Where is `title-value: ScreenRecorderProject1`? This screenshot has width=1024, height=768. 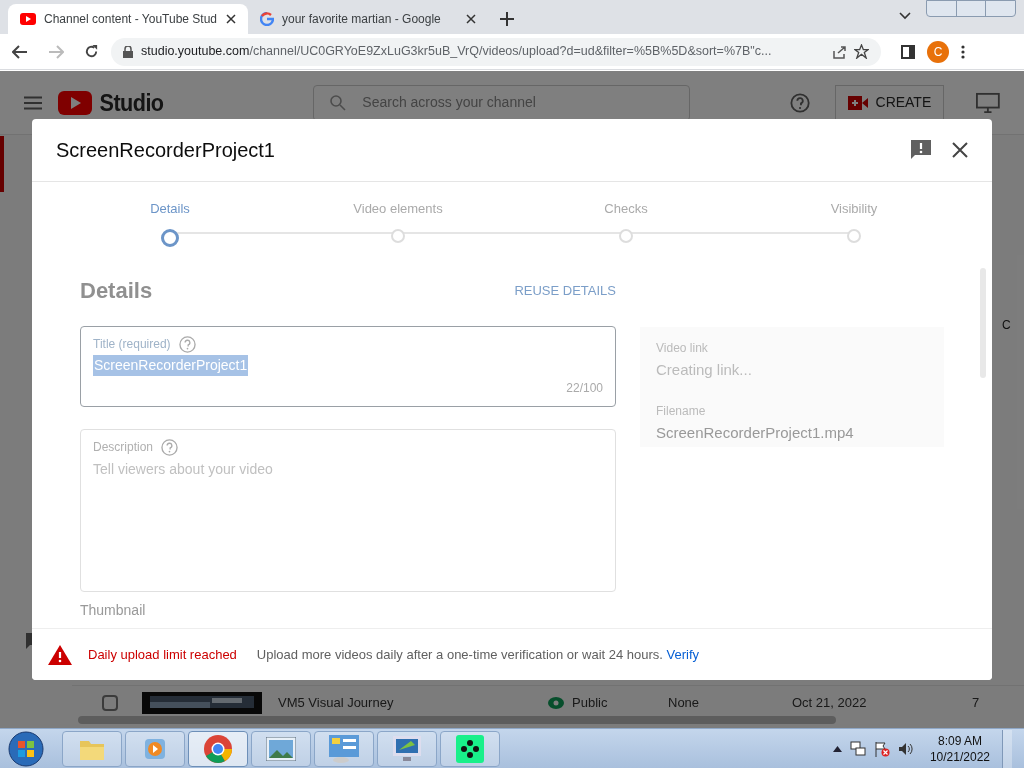 title-value: ScreenRecorderProject1 is located at coordinates (171, 365).